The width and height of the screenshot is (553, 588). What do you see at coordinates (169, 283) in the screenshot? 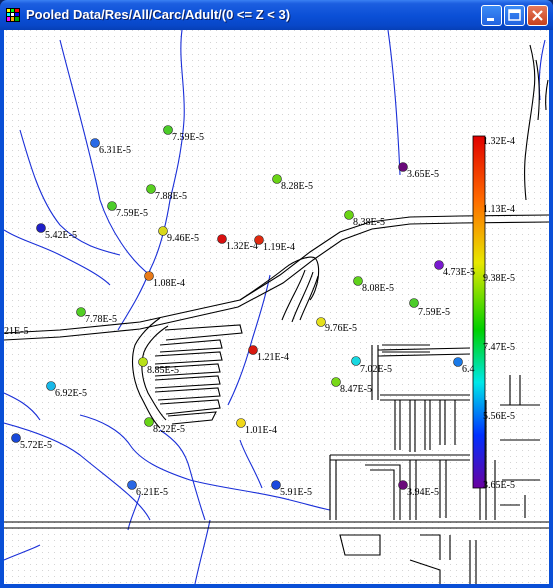
I see `sample-point-label: 1.08E-4` at bounding box center [169, 283].